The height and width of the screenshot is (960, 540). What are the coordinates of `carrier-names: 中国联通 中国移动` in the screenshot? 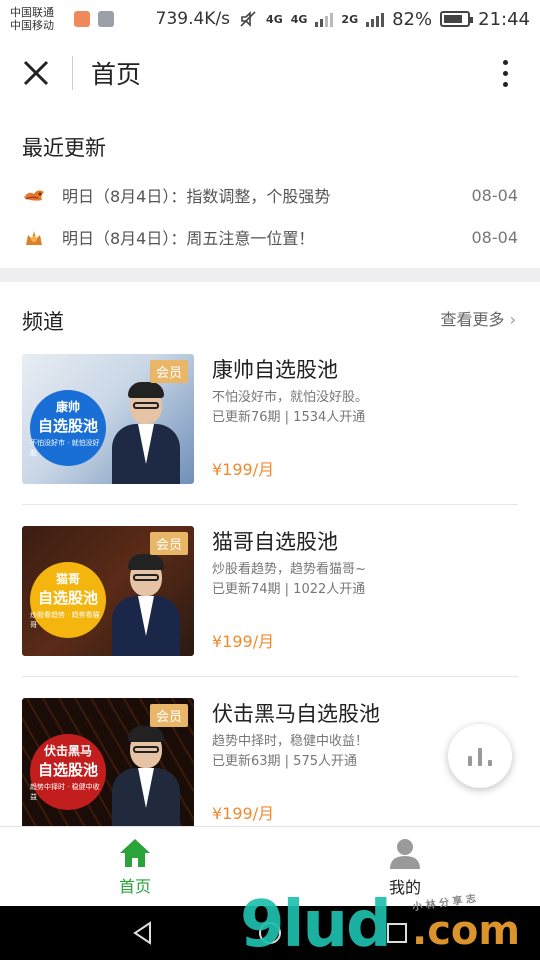 It's located at (39, 19).